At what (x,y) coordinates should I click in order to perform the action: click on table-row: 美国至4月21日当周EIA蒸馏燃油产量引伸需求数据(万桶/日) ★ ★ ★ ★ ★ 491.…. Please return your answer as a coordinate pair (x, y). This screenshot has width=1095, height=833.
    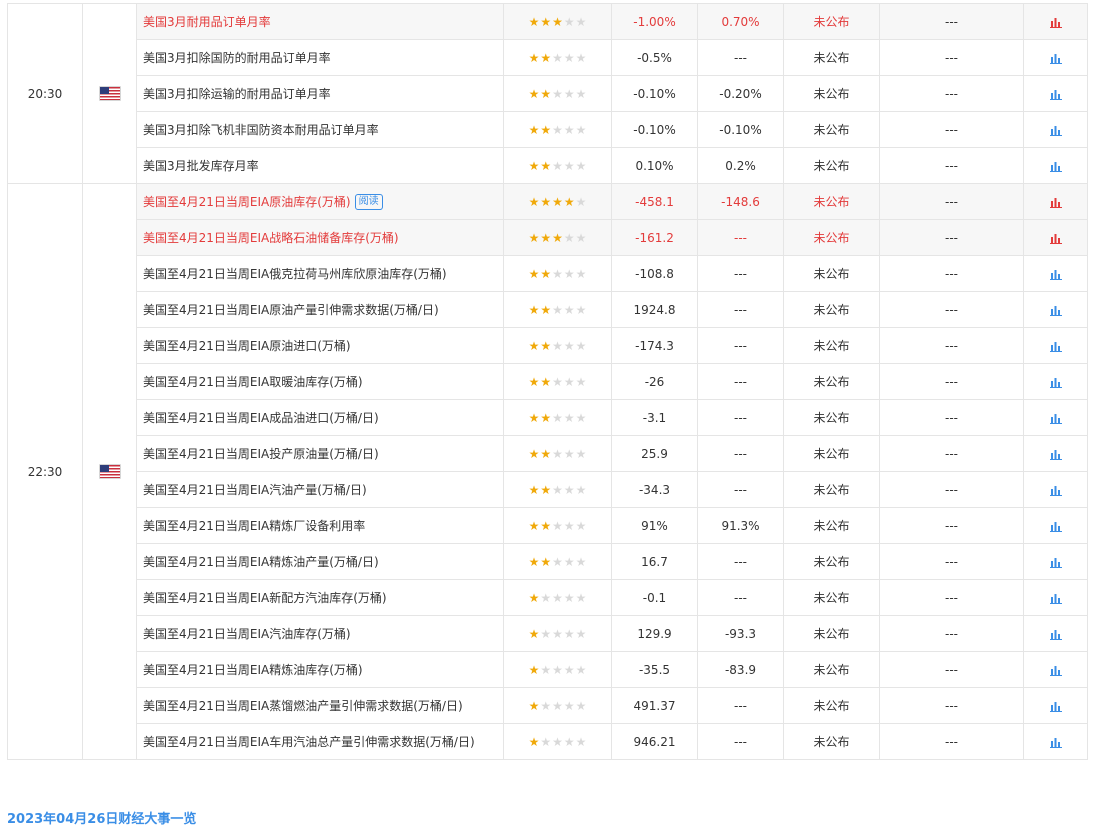
    Looking at the image, I should click on (548, 705).